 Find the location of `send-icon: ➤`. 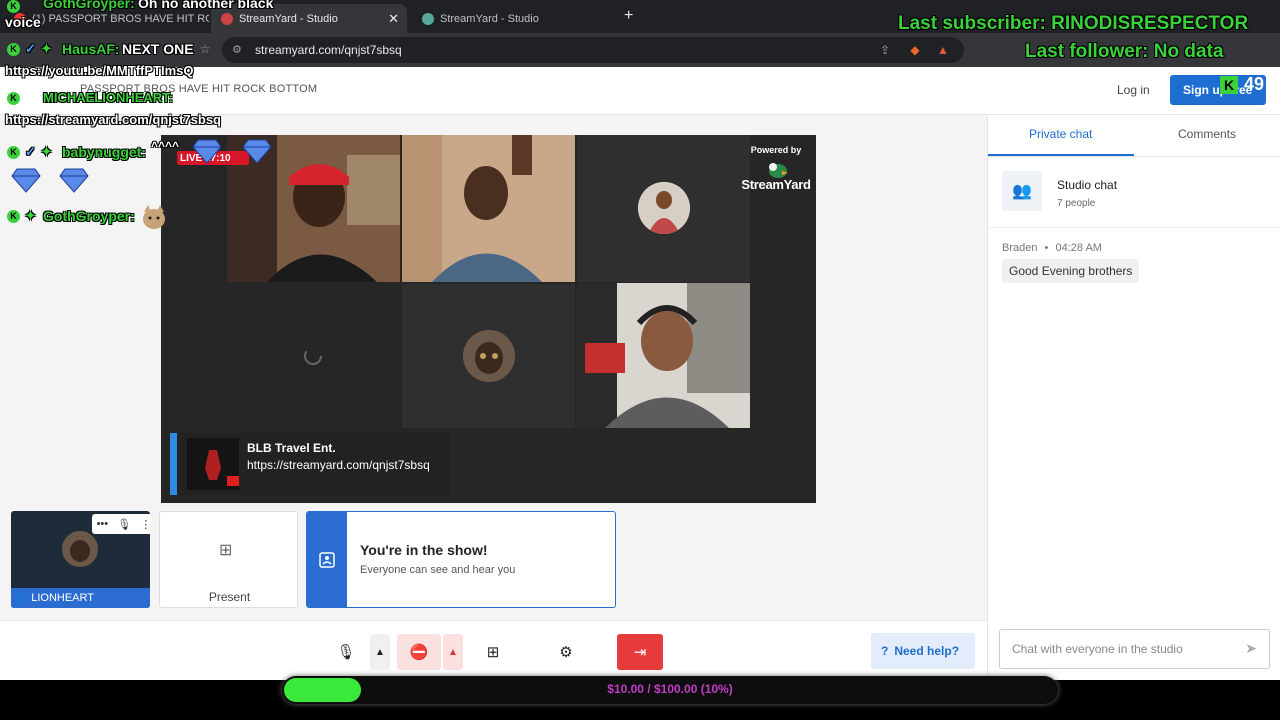

send-icon: ➤ is located at coordinates (1251, 648).